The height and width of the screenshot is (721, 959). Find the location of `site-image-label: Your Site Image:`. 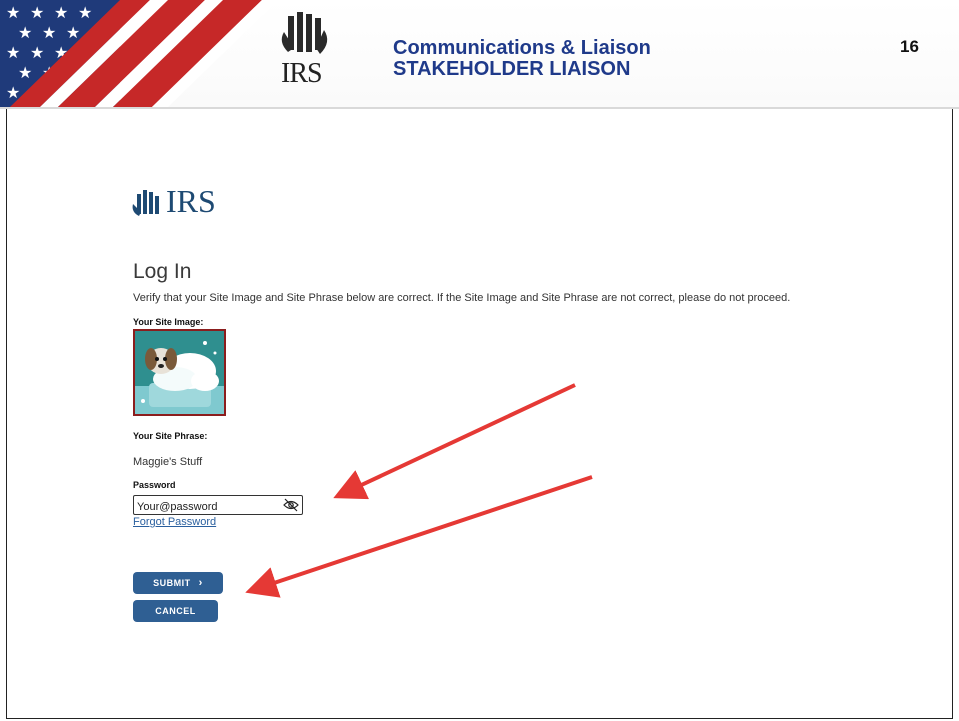

site-image-label: Your Site Image: is located at coordinates (168, 322).